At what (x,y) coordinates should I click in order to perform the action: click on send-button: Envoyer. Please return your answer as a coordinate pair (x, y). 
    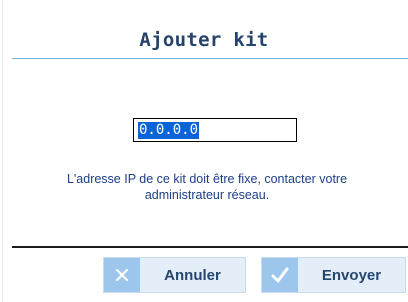
    Looking at the image, I should click on (333, 275).